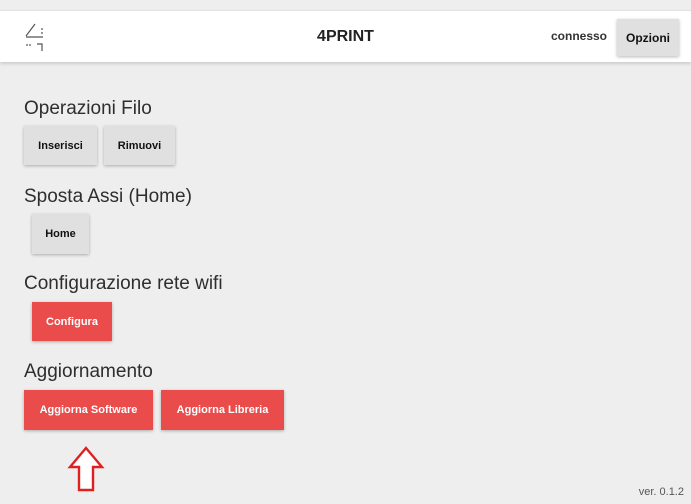  I want to click on configure-wifi-button: Configura, so click(72, 321).